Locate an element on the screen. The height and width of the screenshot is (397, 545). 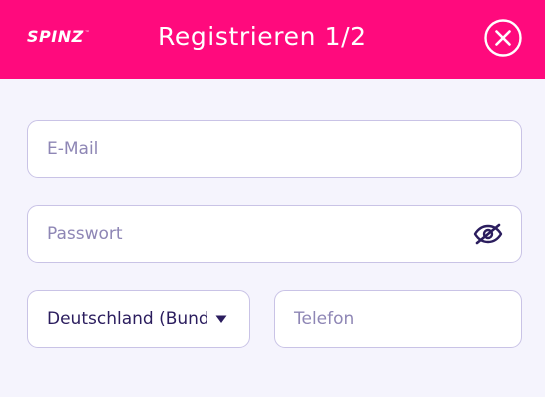
password-visibility-toggle is located at coordinates (488, 234).